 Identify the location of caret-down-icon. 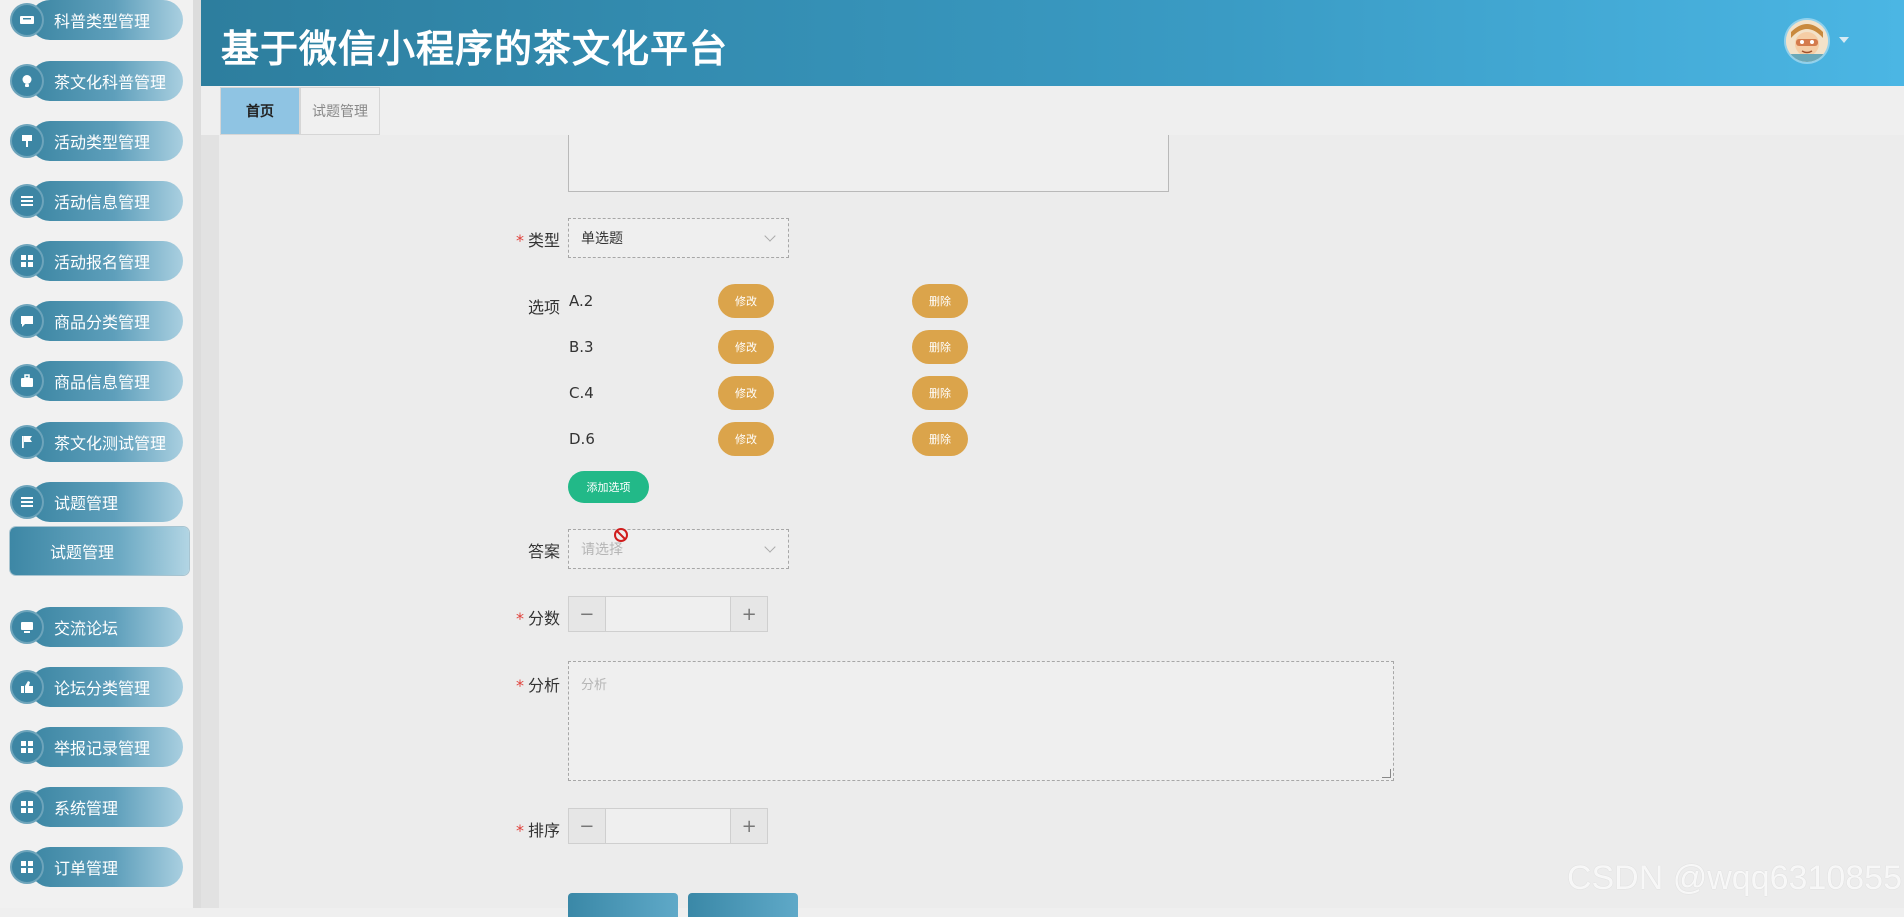
(1844, 40).